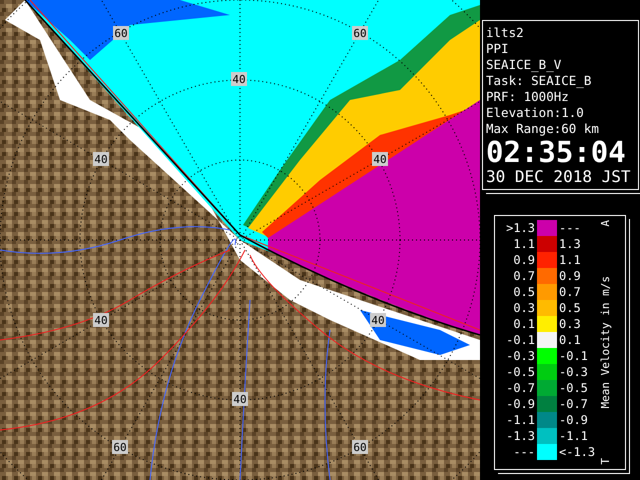  What do you see at coordinates (524, 452) in the screenshot?
I see `legend-lower-value: ---` at bounding box center [524, 452].